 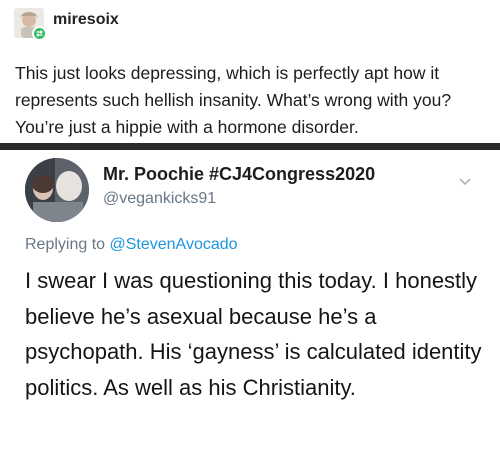 What do you see at coordinates (250, 146) in the screenshot?
I see `post-divider` at bounding box center [250, 146].